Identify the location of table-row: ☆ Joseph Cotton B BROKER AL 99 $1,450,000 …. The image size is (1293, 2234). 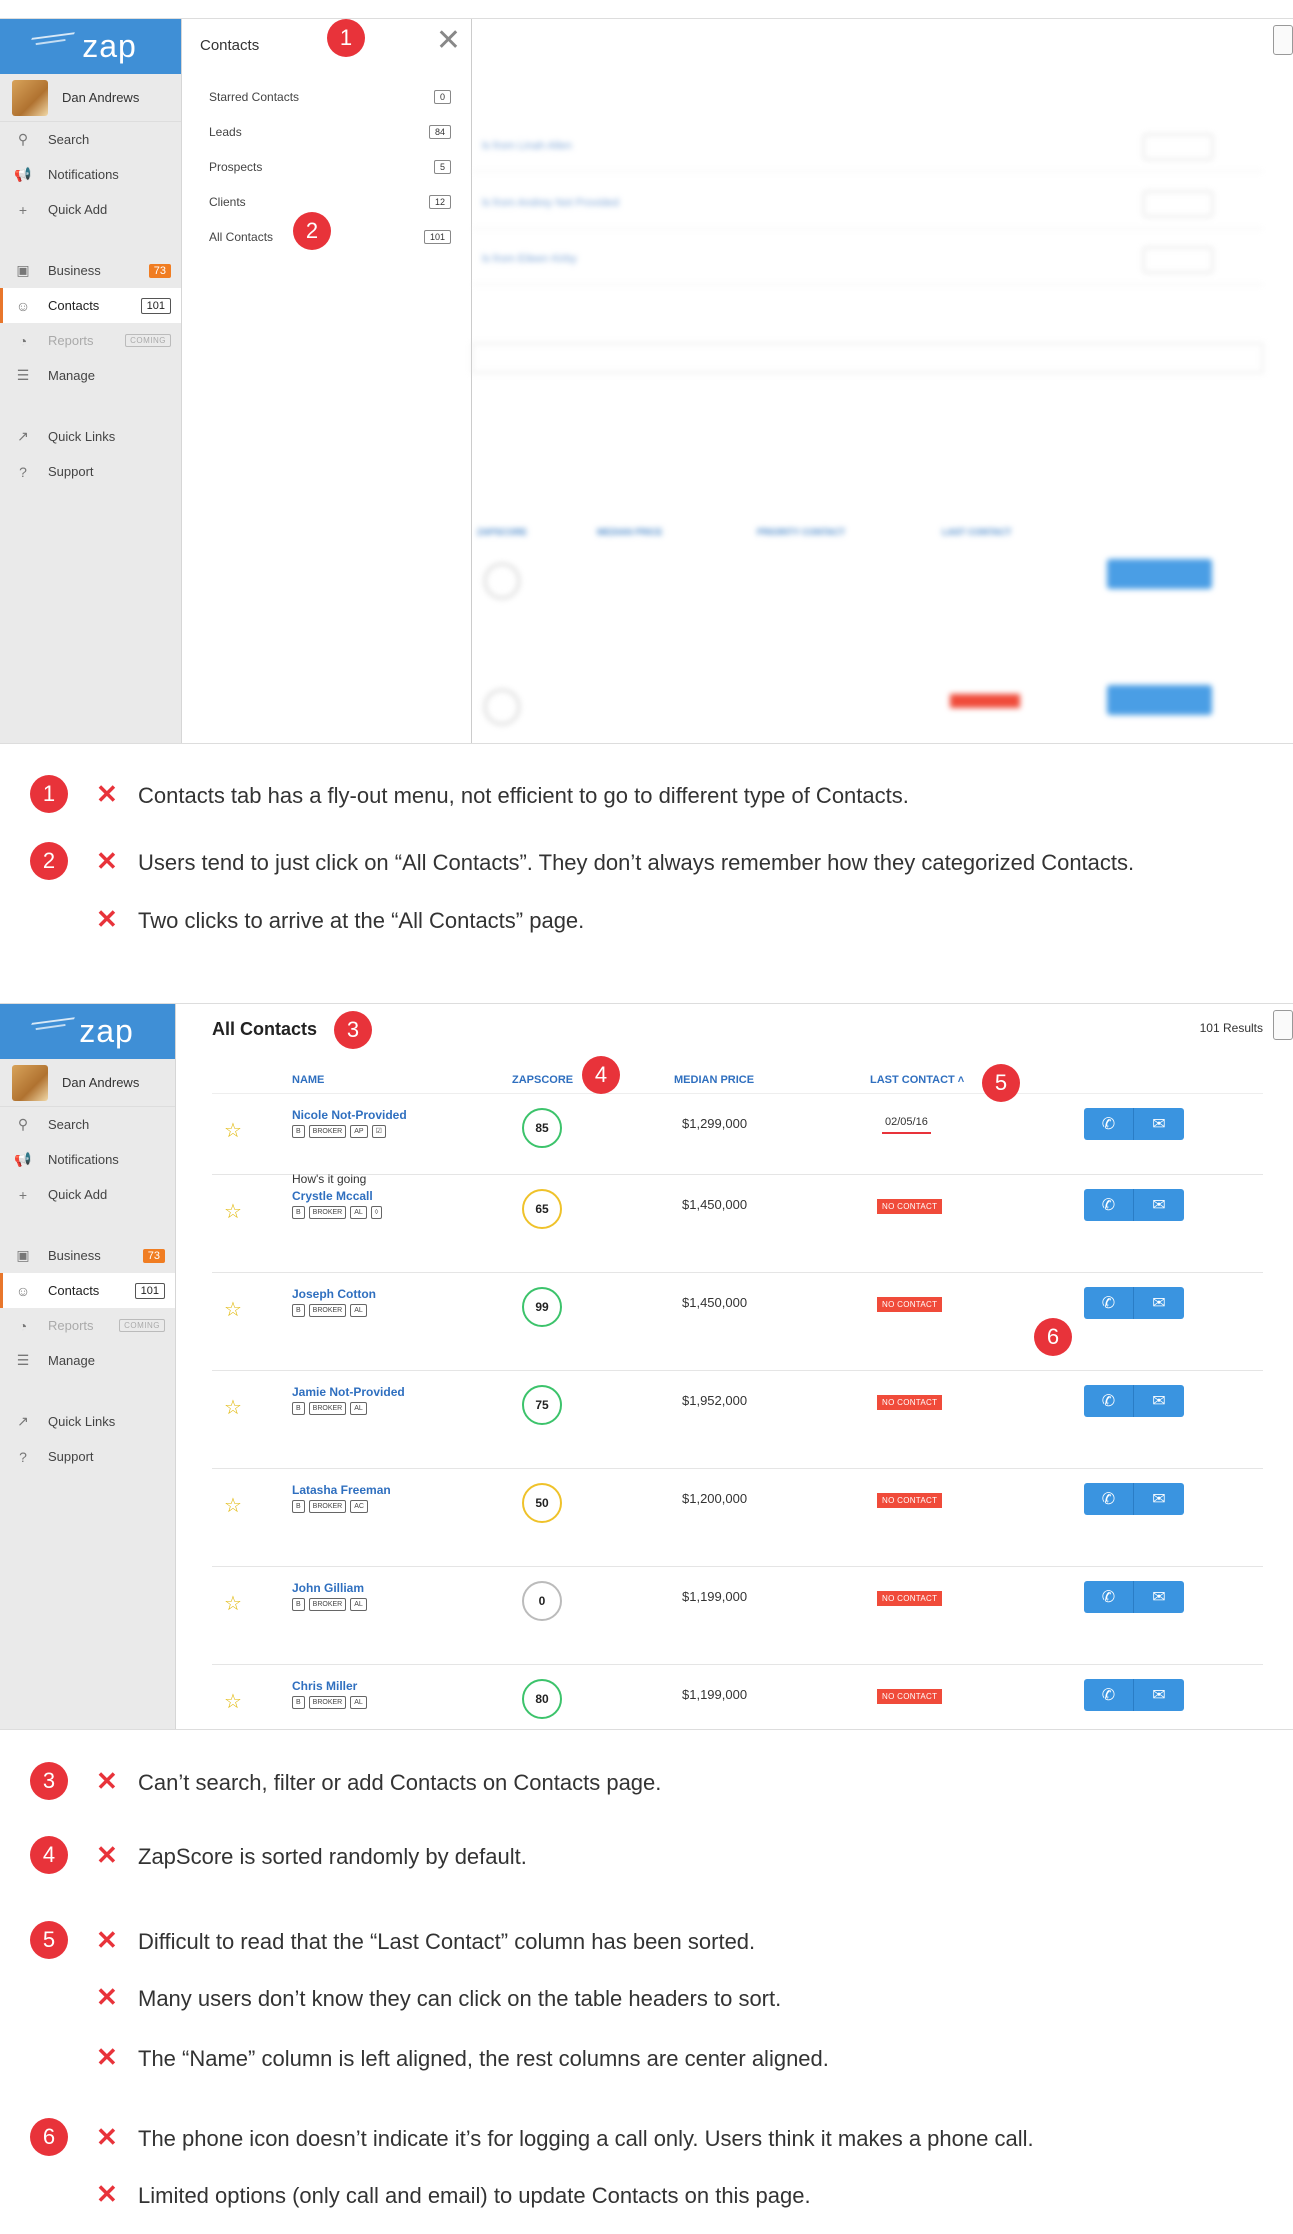
(737, 1322).